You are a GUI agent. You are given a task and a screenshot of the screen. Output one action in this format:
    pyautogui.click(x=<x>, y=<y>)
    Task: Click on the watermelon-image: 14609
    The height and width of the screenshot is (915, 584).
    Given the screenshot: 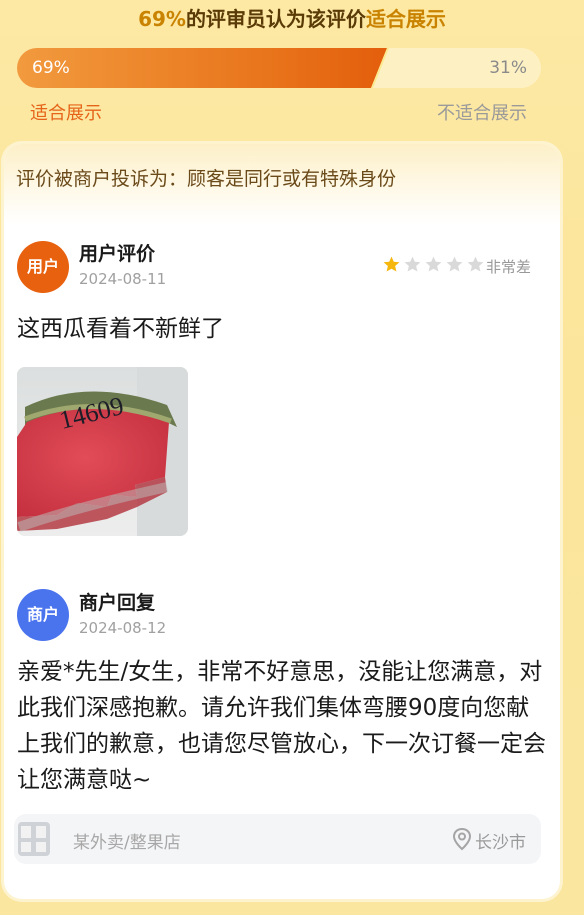 What is the action you would take?
    pyautogui.click(x=102, y=451)
    